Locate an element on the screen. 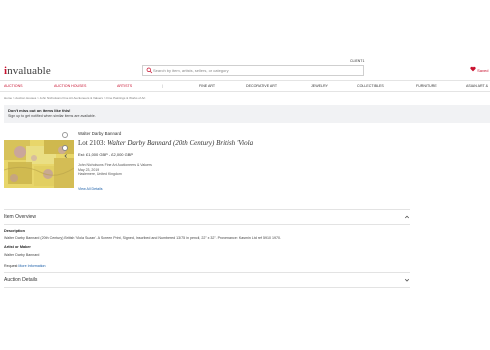 Image resolution: width=490 pixels, height=350 pixels. search-icon is located at coordinates (149, 70).